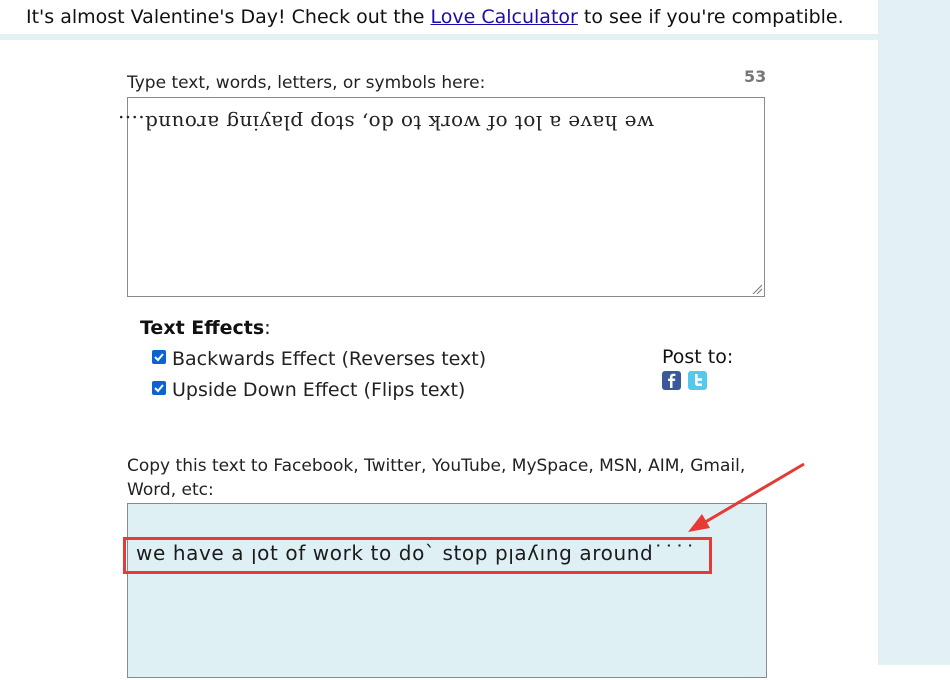  Describe the element at coordinates (417, 555) in the screenshot. I see `annotation-highlight-box` at that location.